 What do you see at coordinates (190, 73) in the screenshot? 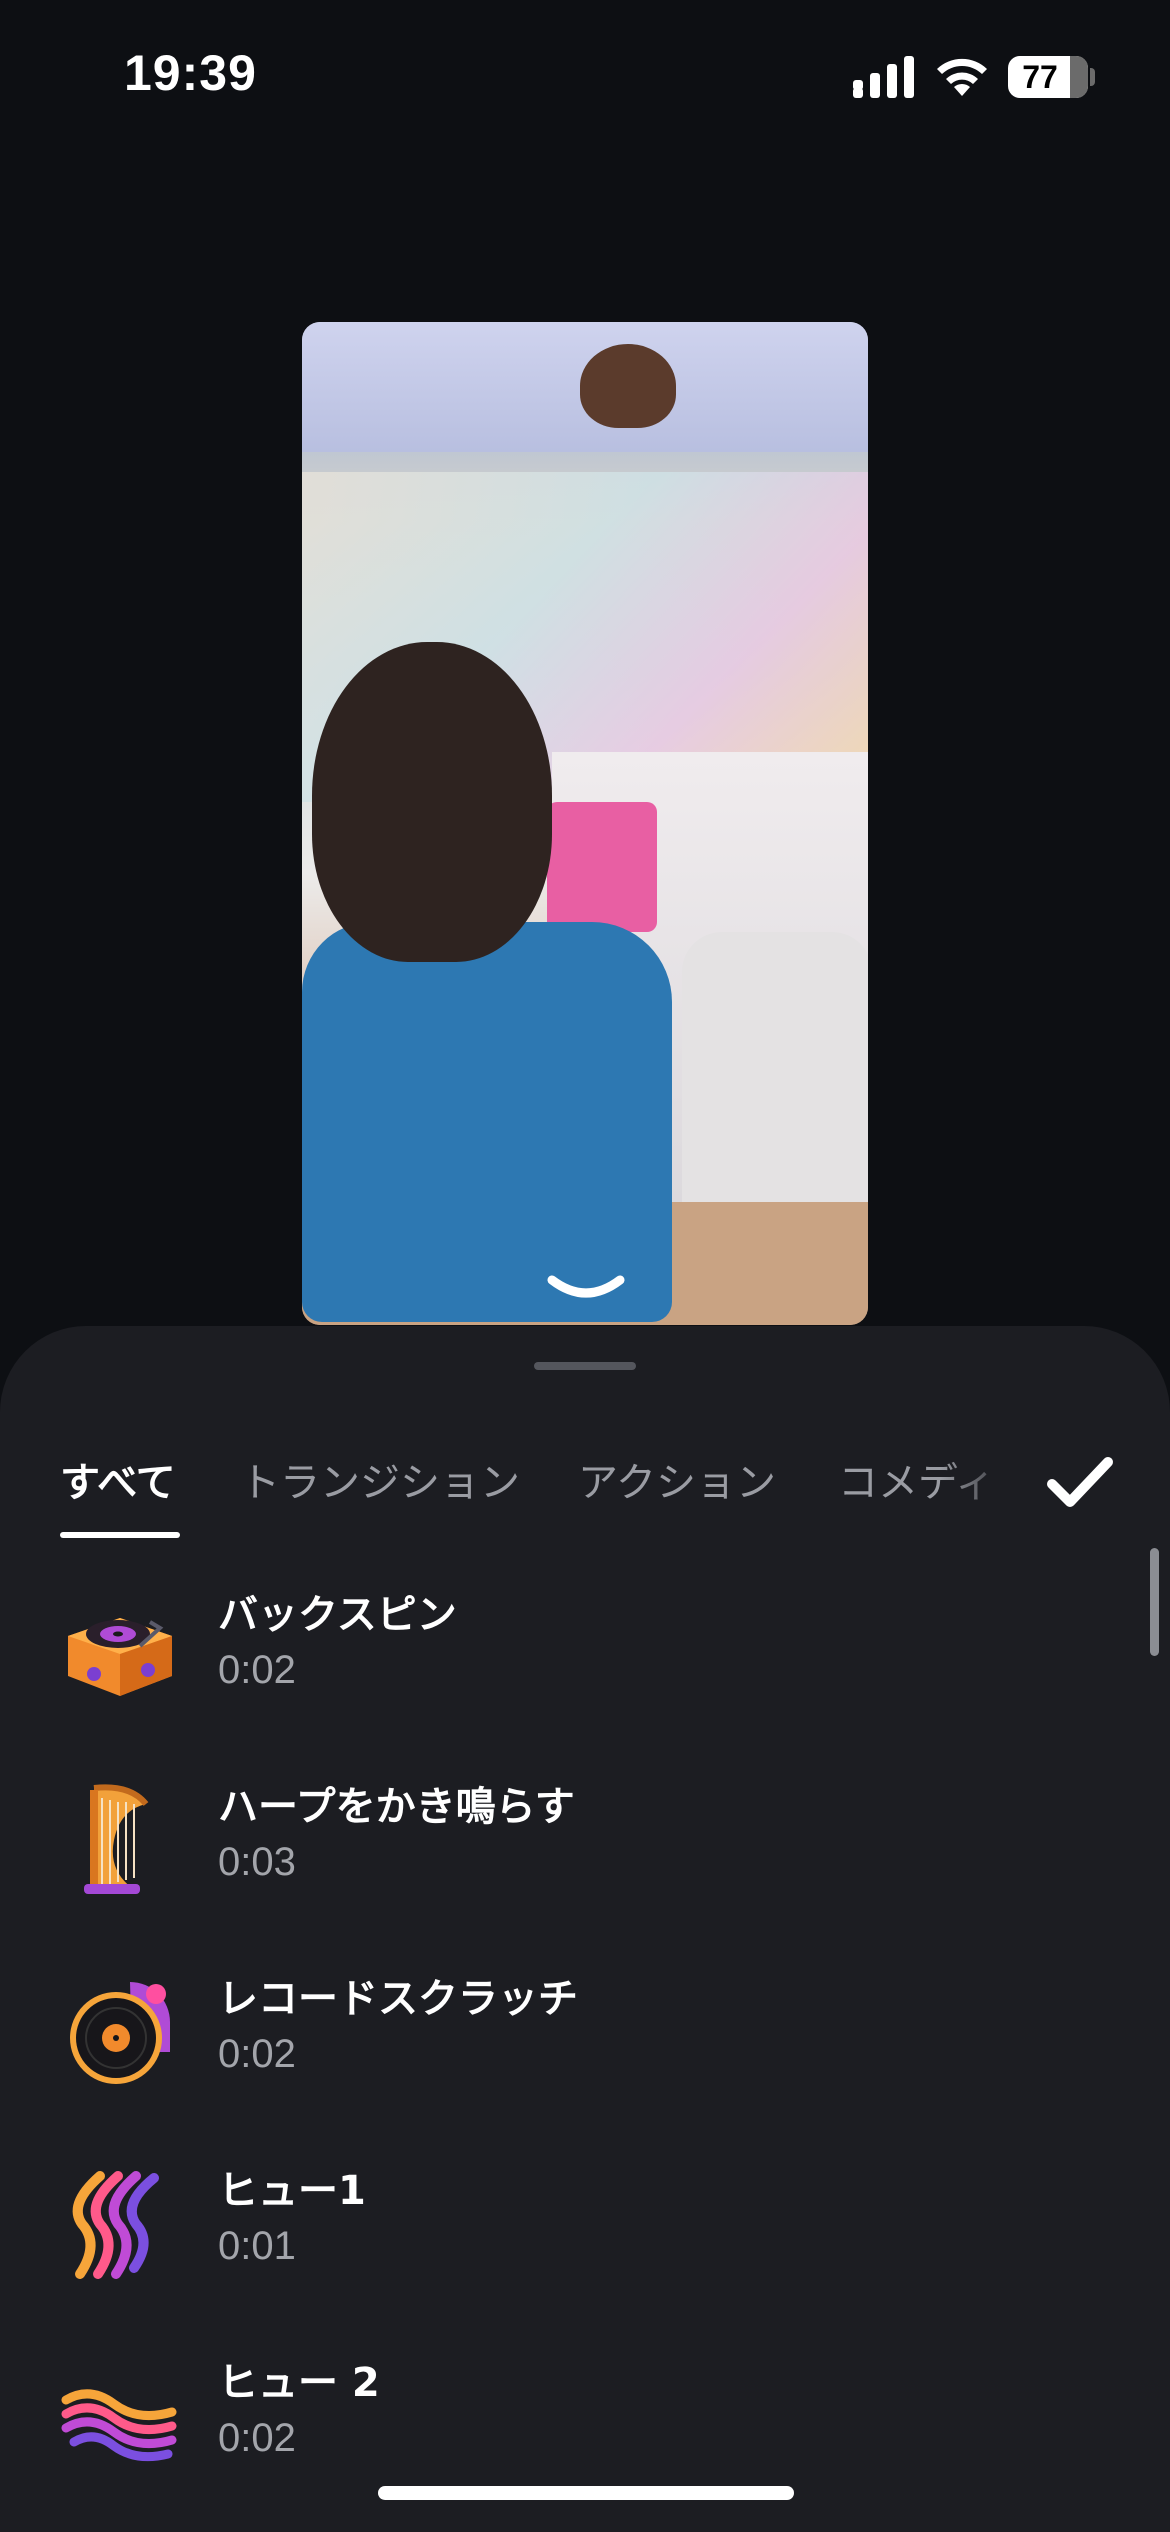
I see `status-time: 19:39` at bounding box center [190, 73].